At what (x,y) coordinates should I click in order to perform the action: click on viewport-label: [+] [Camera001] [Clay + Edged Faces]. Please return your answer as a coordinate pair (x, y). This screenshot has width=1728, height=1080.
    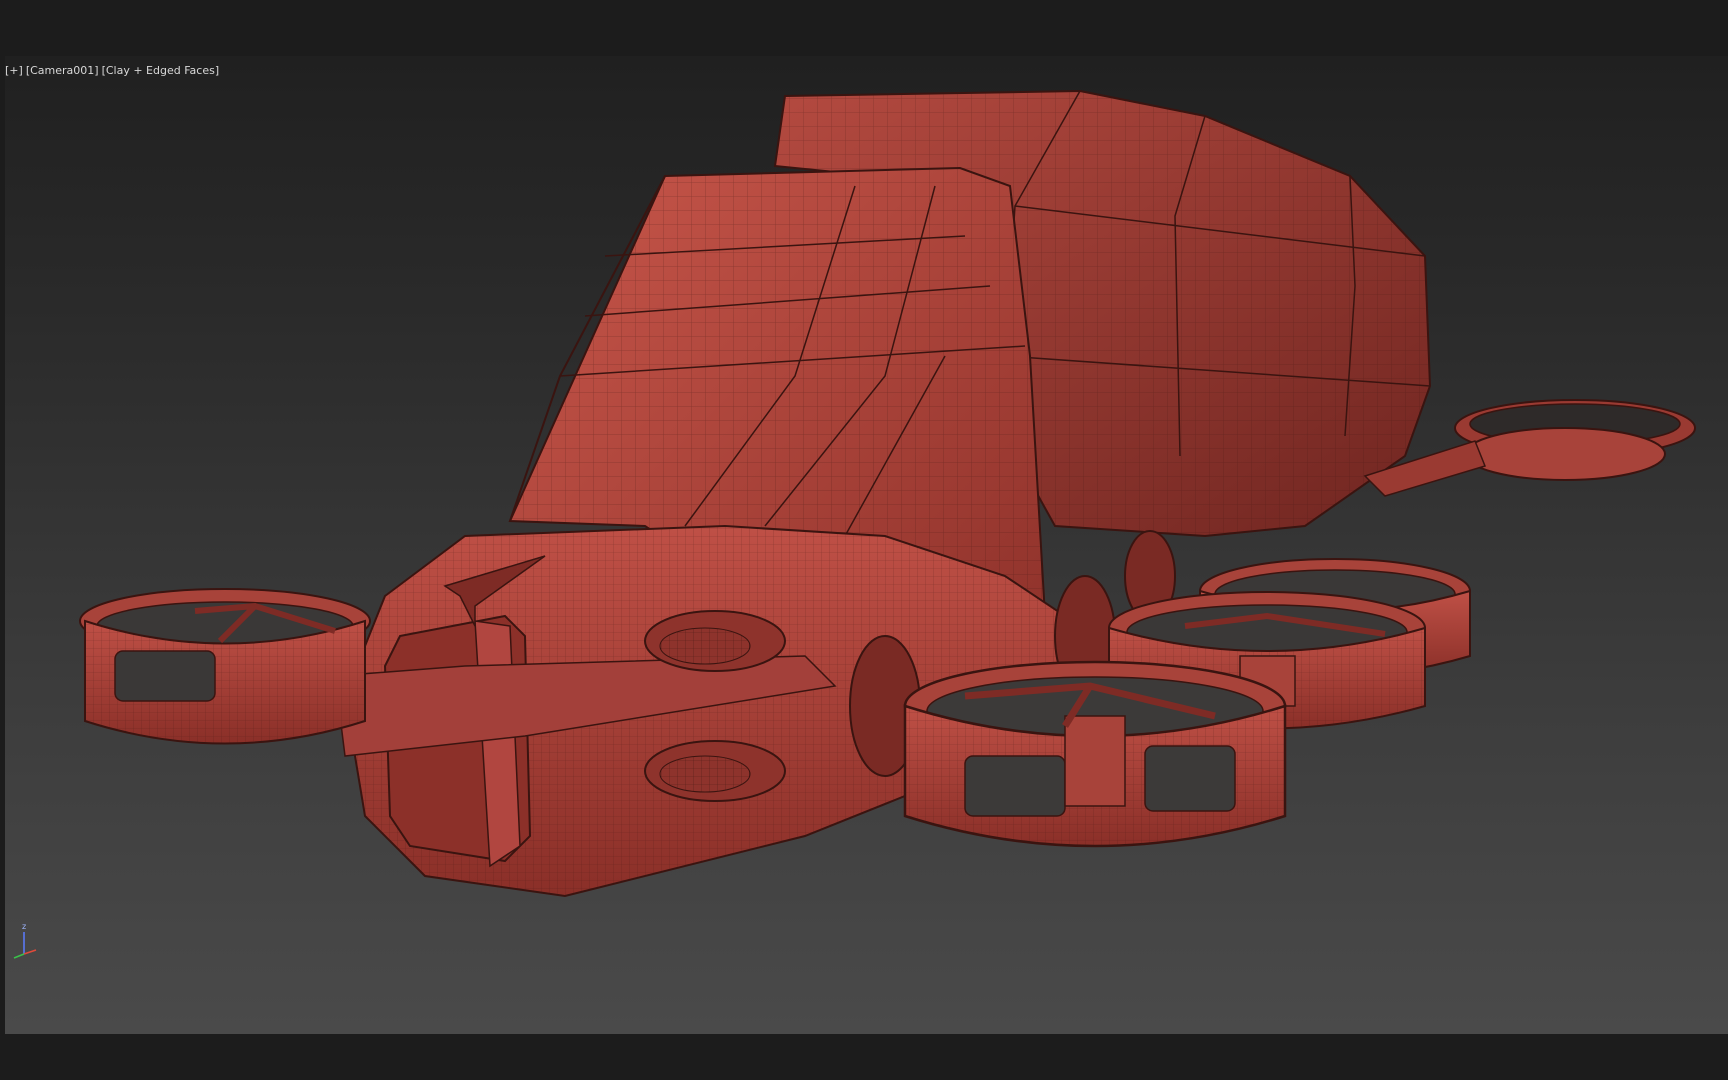
    Looking at the image, I should click on (113, 70).